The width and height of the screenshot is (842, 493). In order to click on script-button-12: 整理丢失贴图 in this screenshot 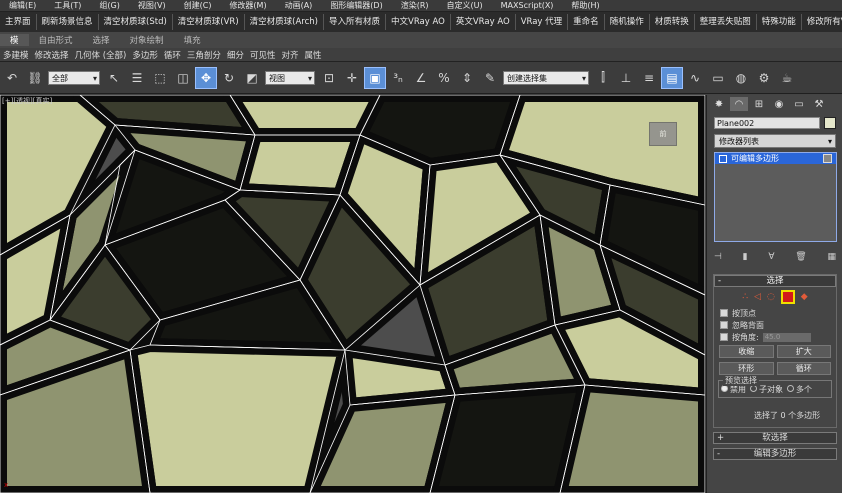, I will do `click(726, 22)`.